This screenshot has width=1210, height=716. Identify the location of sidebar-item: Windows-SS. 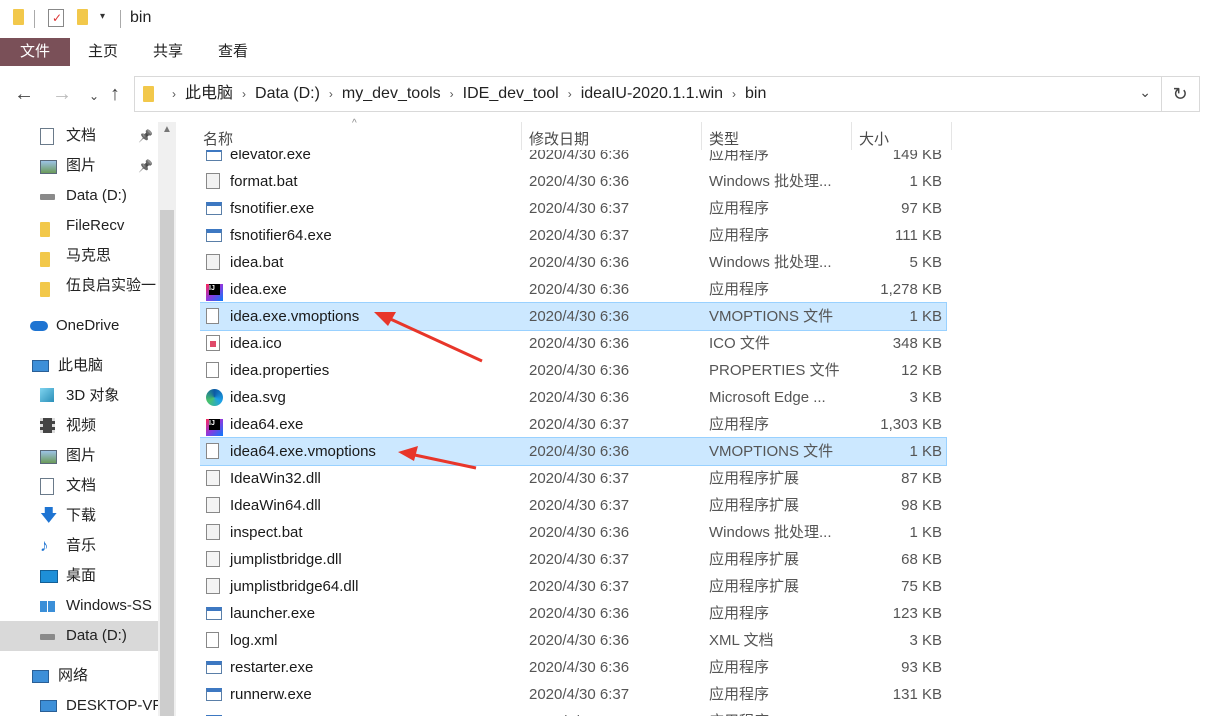
(79, 606).